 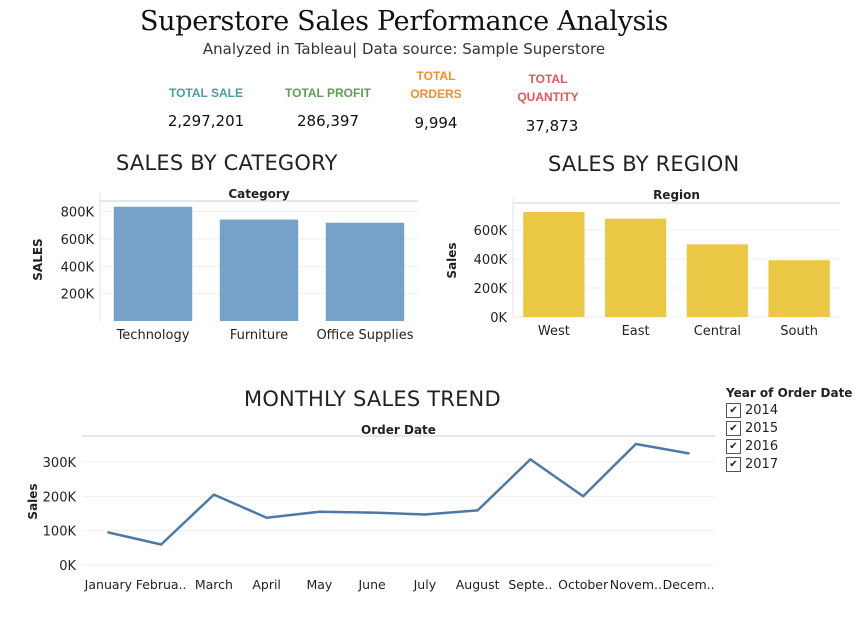 I want to click on column-header: Category, so click(x=259, y=194).